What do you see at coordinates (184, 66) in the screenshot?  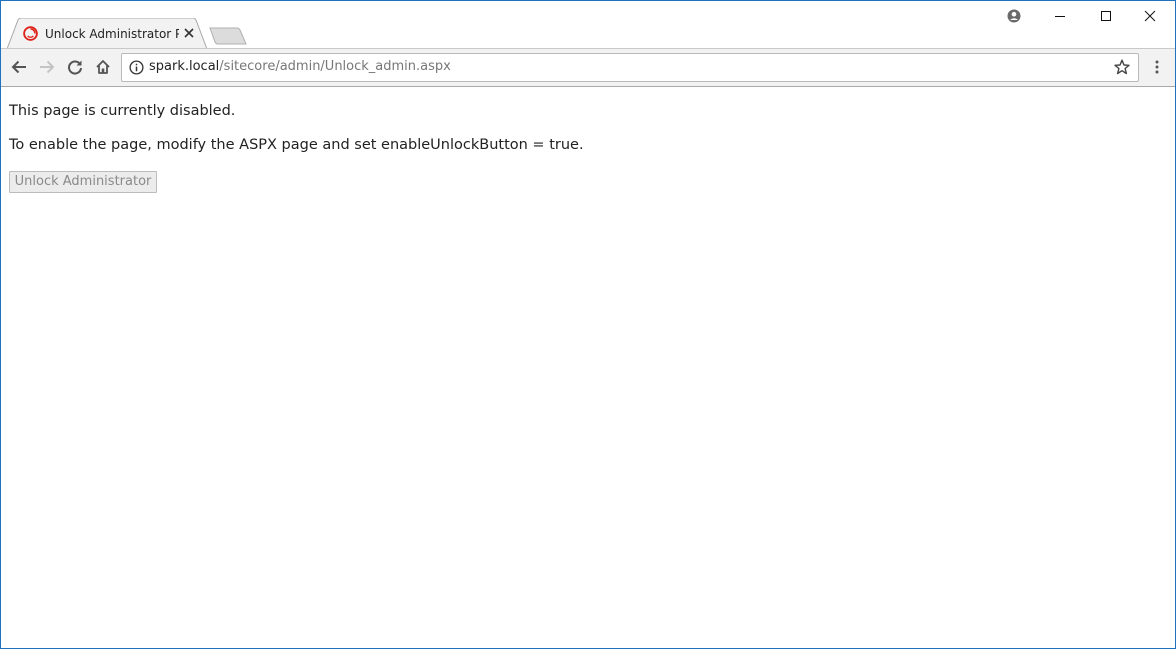 I see `url-host: spark.local` at bounding box center [184, 66].